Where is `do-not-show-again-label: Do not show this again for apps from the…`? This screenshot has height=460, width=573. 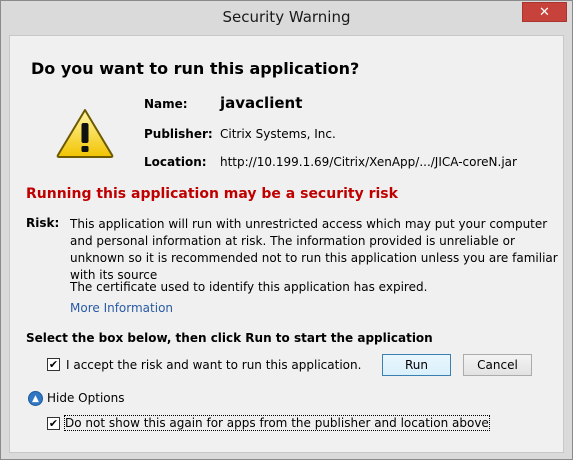 do-not-show-again-label: Do not show this again for apps from the… is located at coordinates (277, 423).